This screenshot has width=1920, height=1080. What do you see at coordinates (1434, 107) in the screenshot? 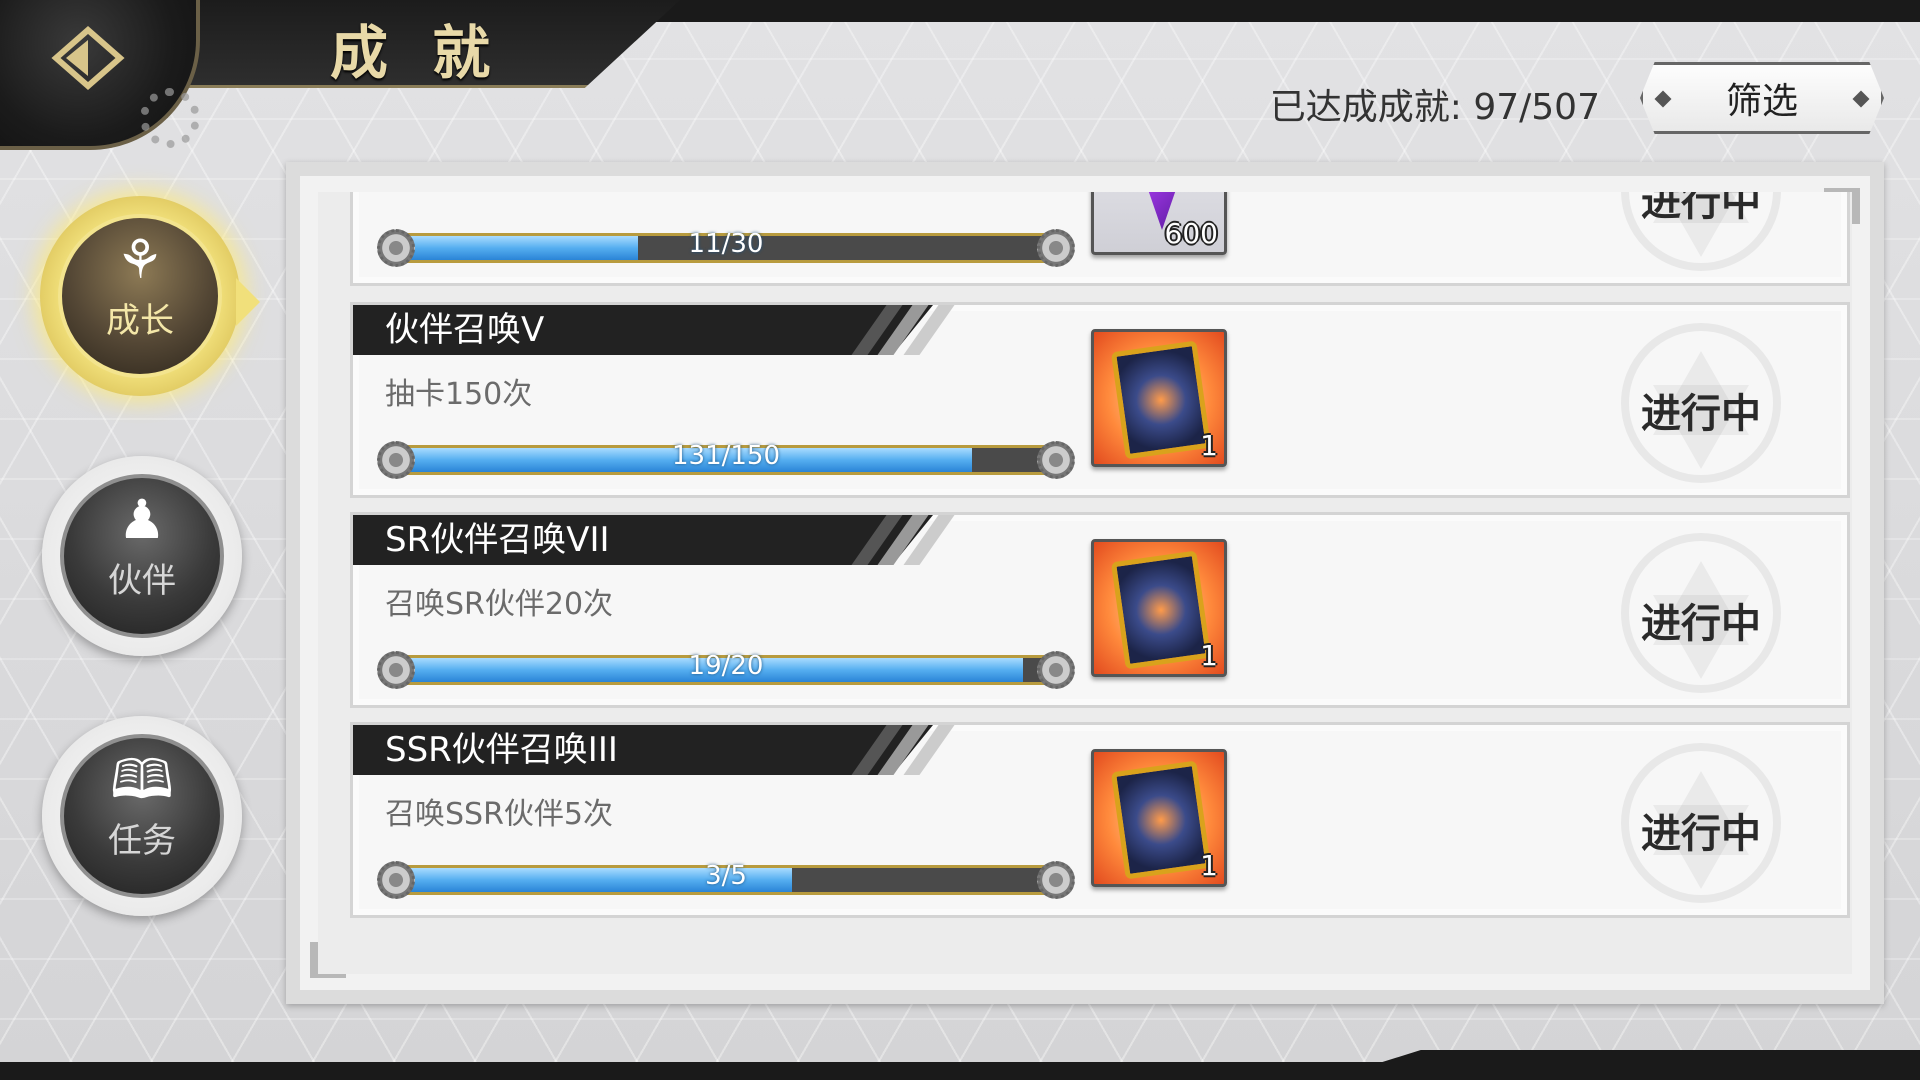
I see `achieved-count: 已达成成就: 97/507` at bounding box center [1434, 107].